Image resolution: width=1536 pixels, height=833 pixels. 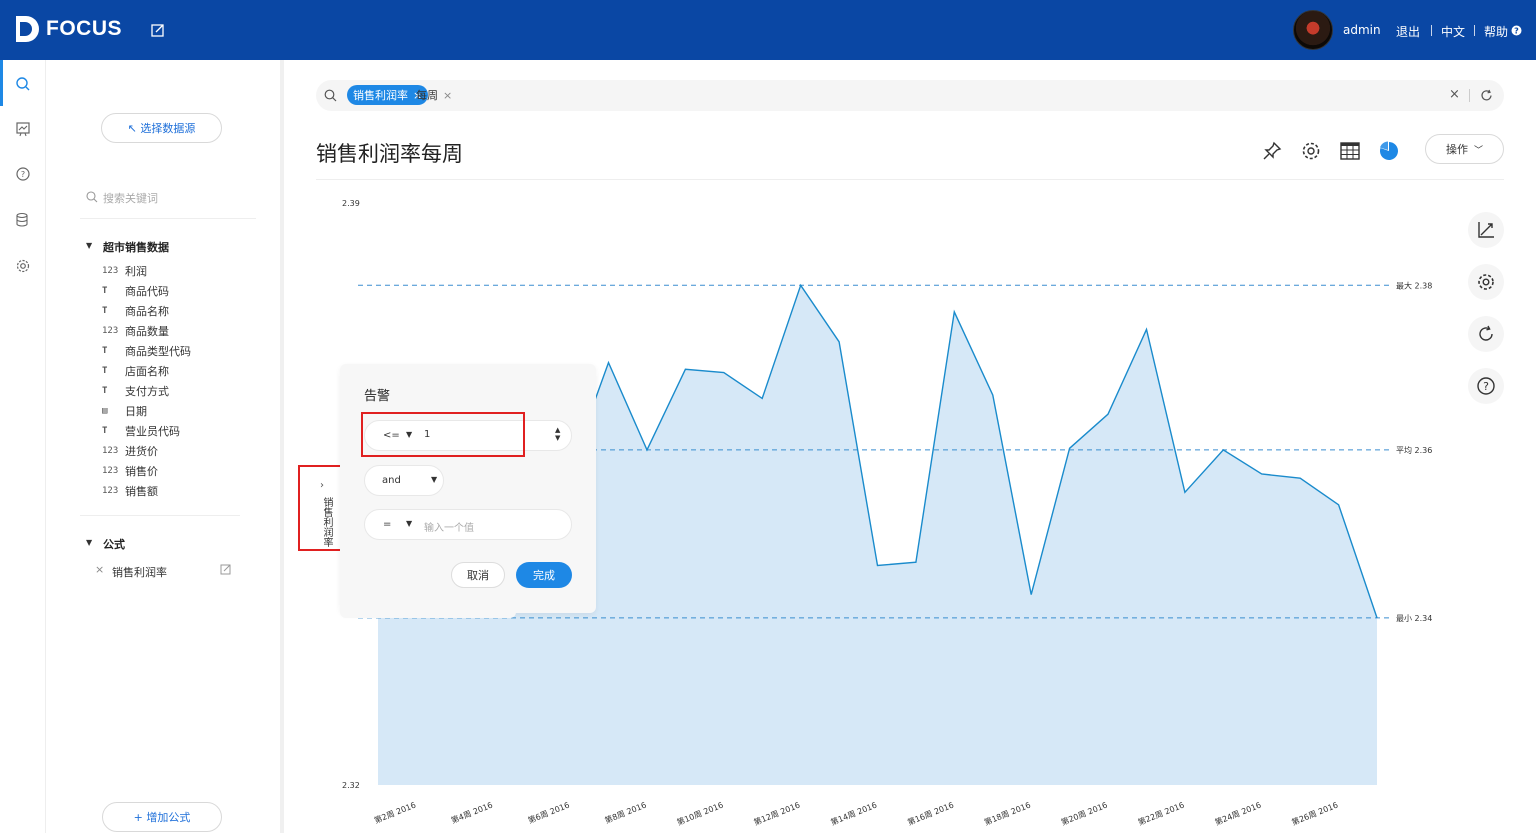 What do you see at coordinates (136, 247) in the screenshot?
I see `datasource-group-title: 超市销售数据` at bounding box center [136, 247].